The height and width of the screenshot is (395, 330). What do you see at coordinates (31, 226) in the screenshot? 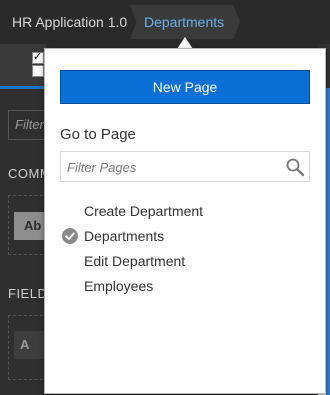
I see `common-component-chip: Ab` at bounding box center [31, 226].